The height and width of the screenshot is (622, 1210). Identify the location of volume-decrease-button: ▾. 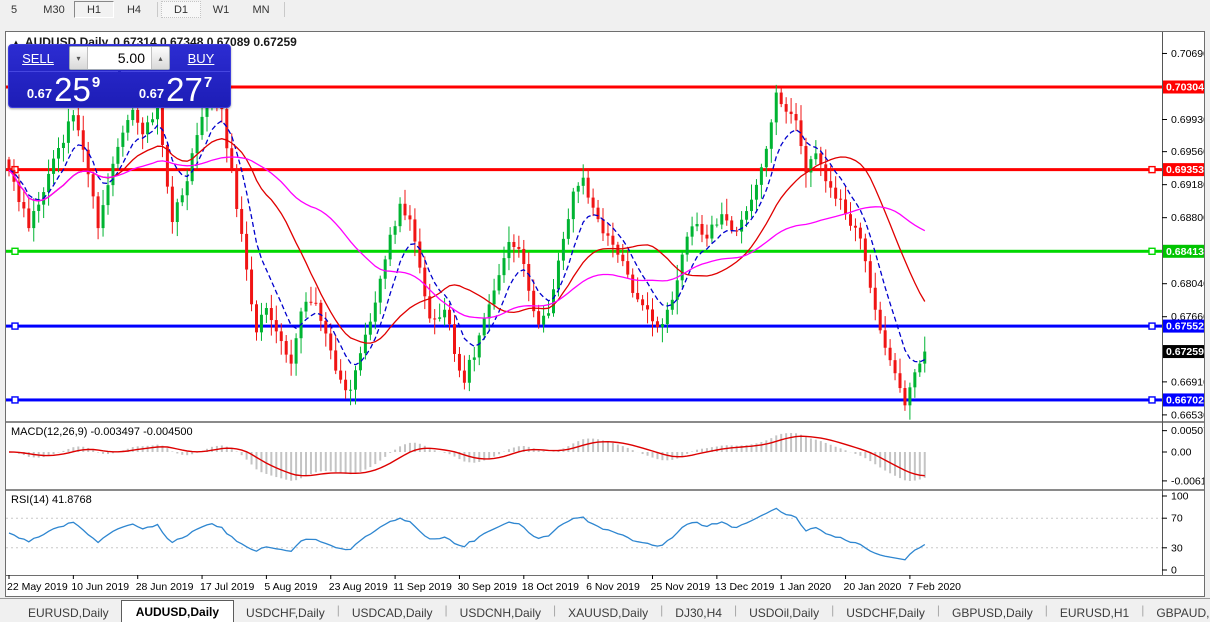
(79, 58).